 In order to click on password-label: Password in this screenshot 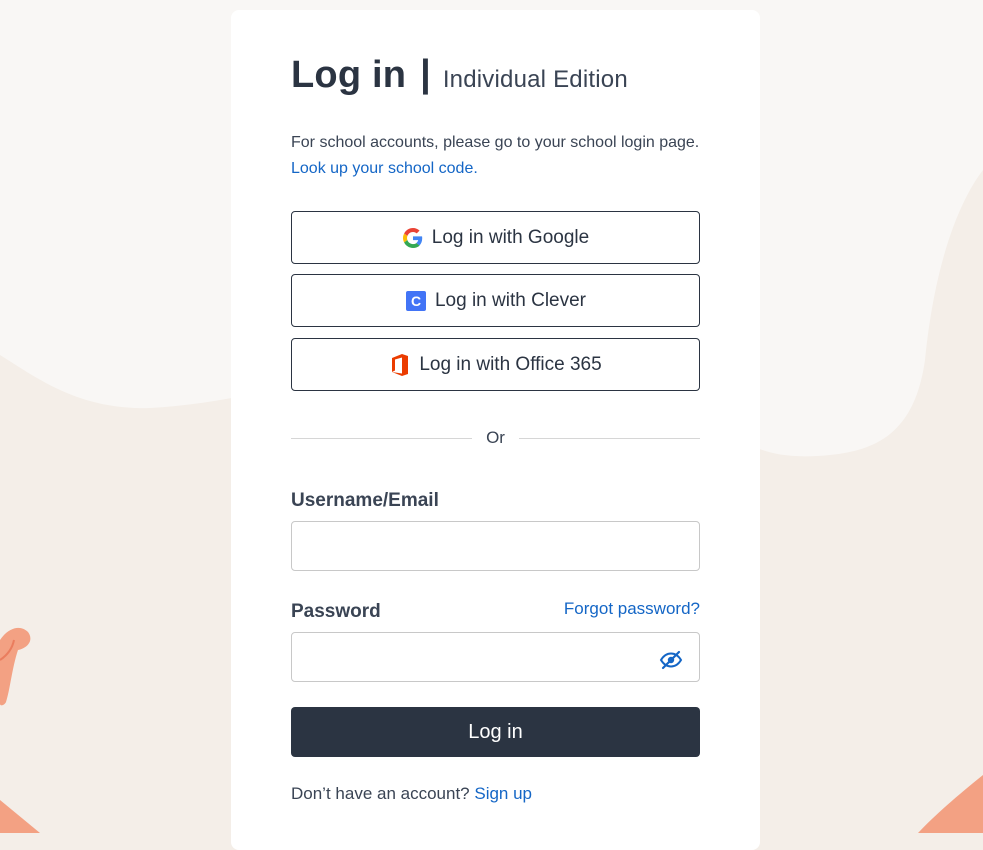, I will do `click(336, 611)`.